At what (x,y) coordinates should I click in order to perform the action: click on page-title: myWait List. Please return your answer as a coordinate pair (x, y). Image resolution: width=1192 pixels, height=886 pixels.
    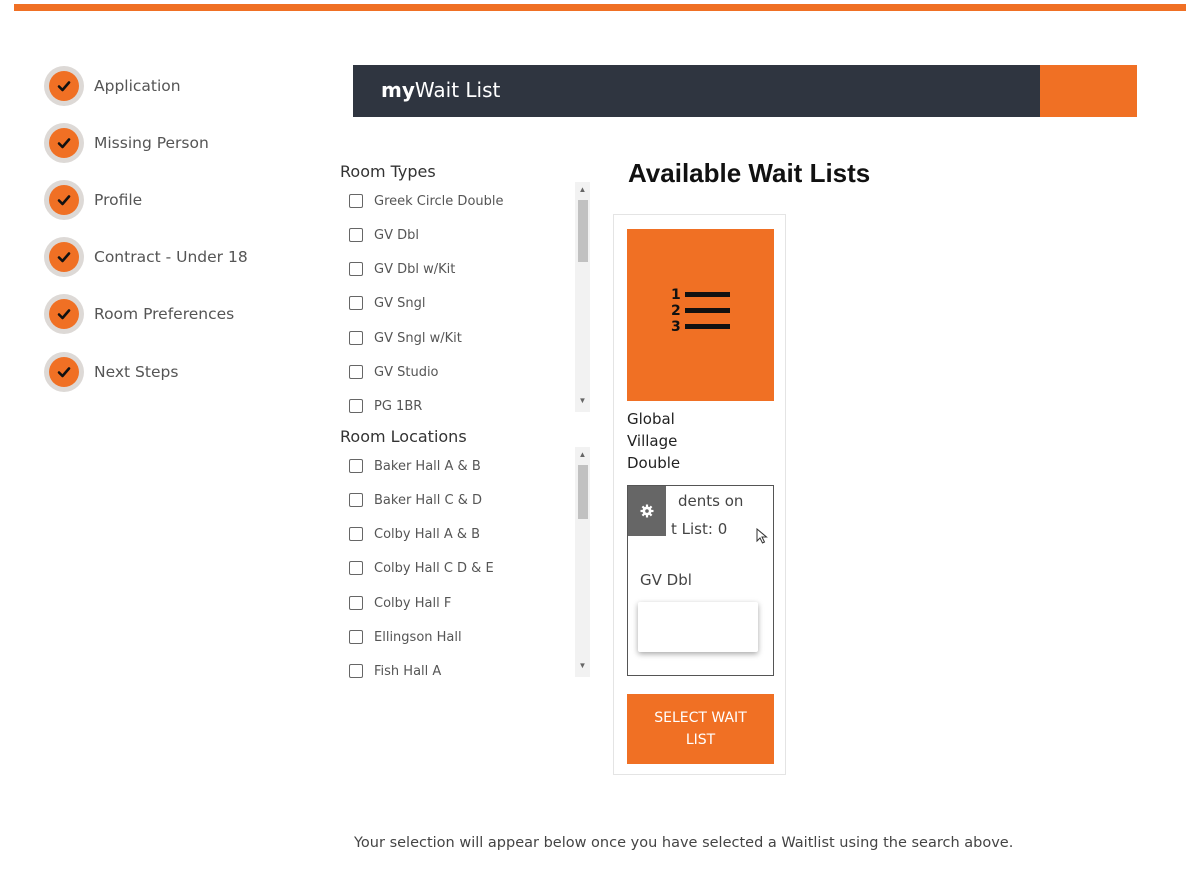
    Looking at the image, I should click on (441, 90).